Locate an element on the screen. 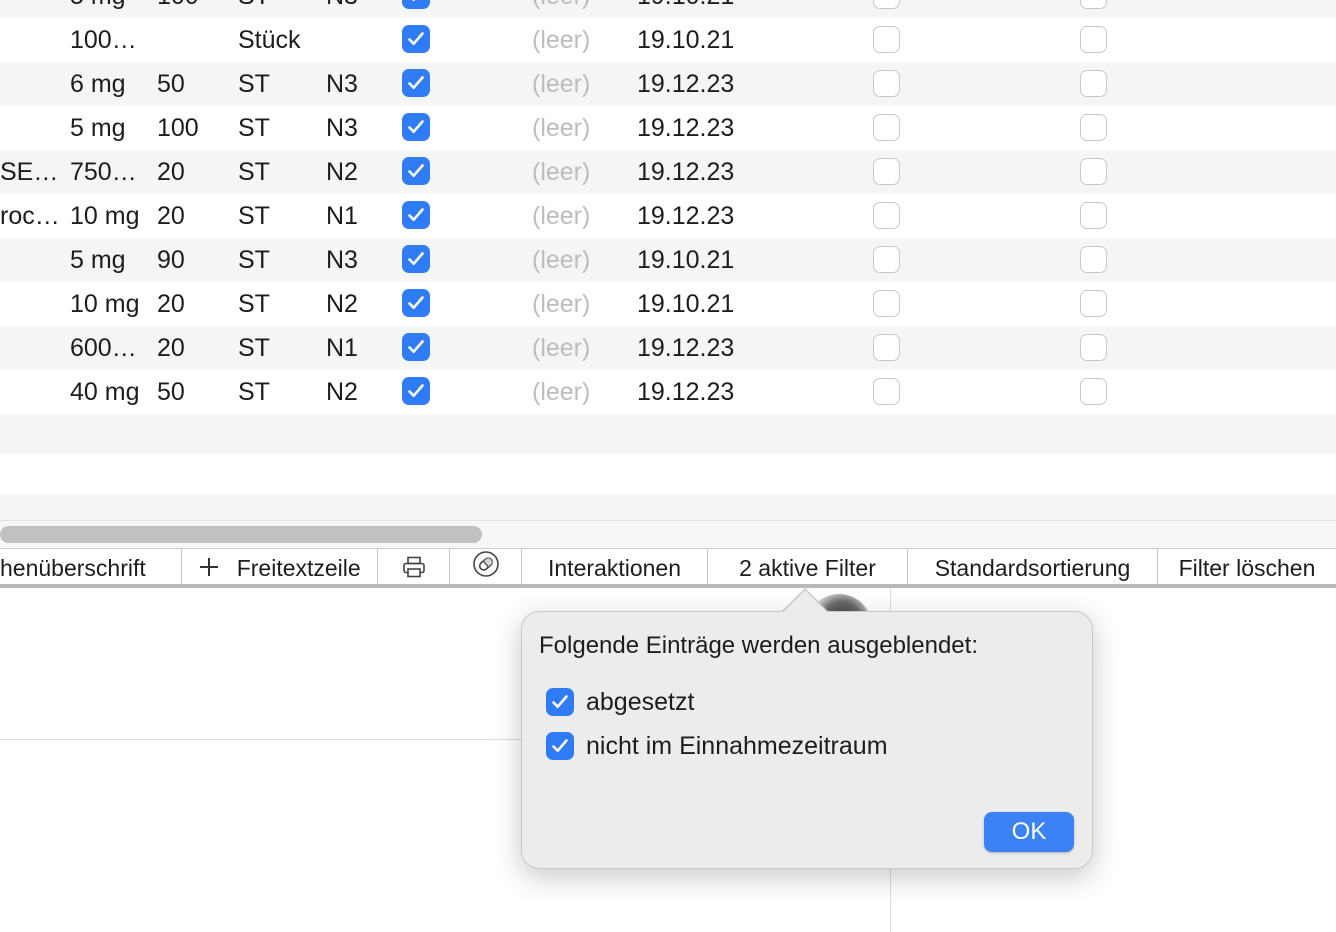 The image size is (1336, 932). cell-qty: 20 is located at coordinates (171, 216).